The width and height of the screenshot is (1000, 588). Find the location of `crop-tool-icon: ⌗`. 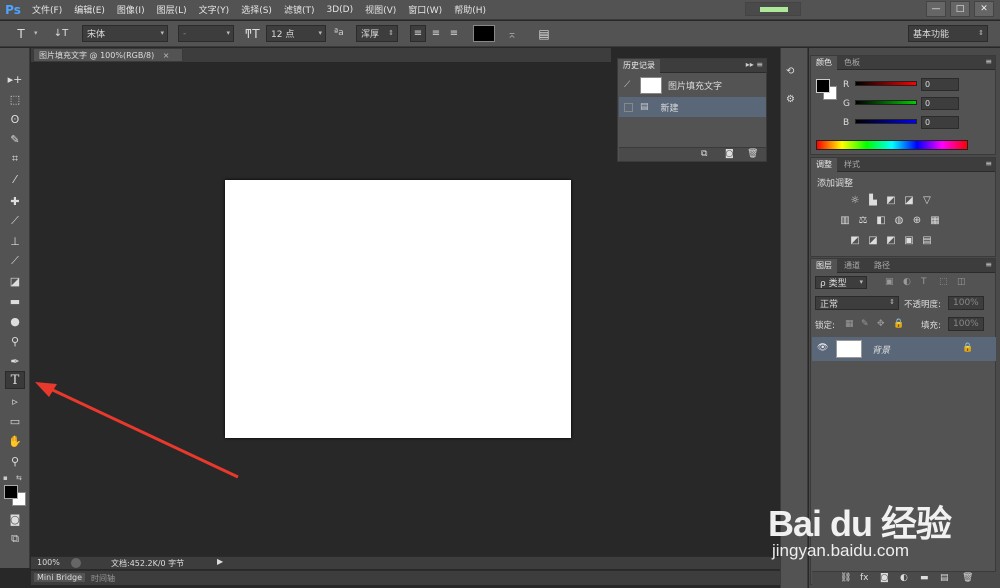

crop-tool-icon: ⌗ is located at coordinates (15, 159).